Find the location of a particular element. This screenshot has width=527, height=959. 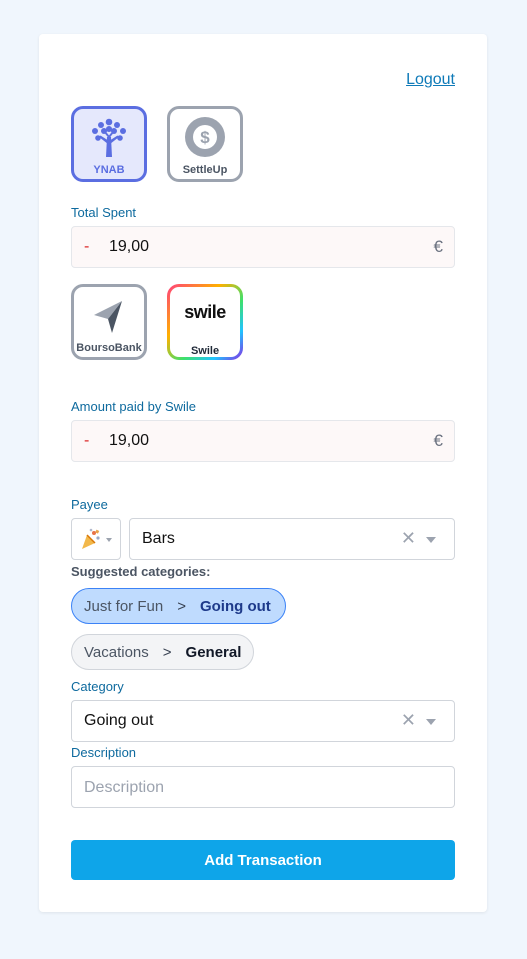

description-label: Description is located at coordinates (104, 752).